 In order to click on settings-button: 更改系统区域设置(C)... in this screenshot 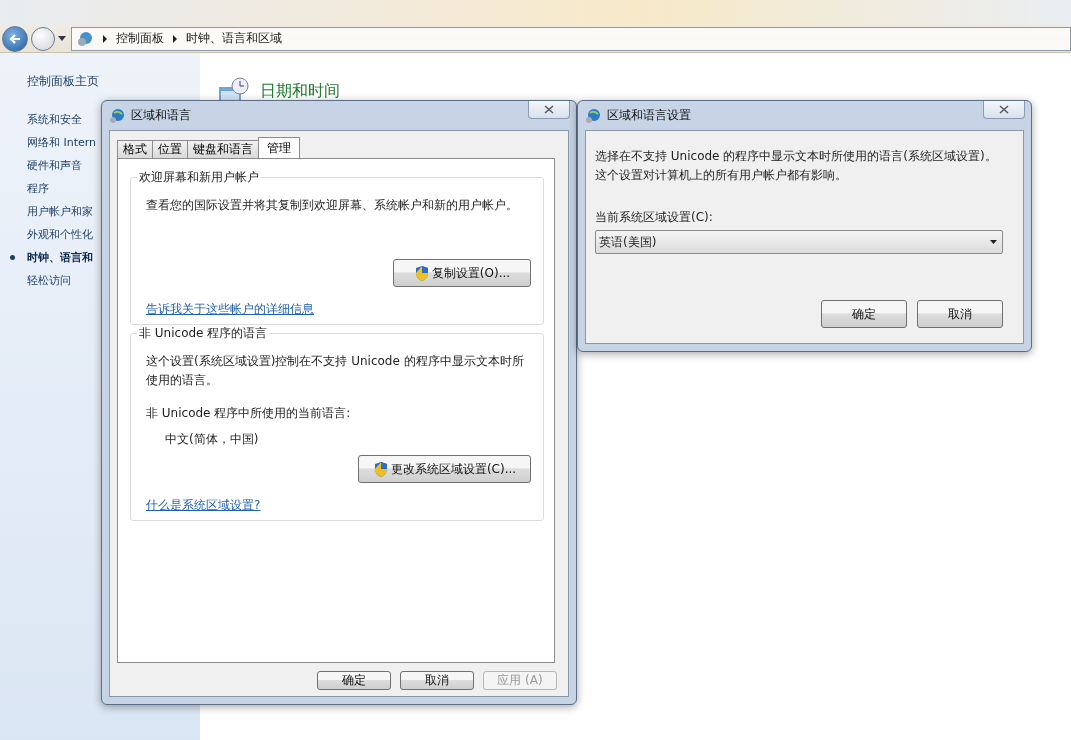, I will do `click(444, 469)`.